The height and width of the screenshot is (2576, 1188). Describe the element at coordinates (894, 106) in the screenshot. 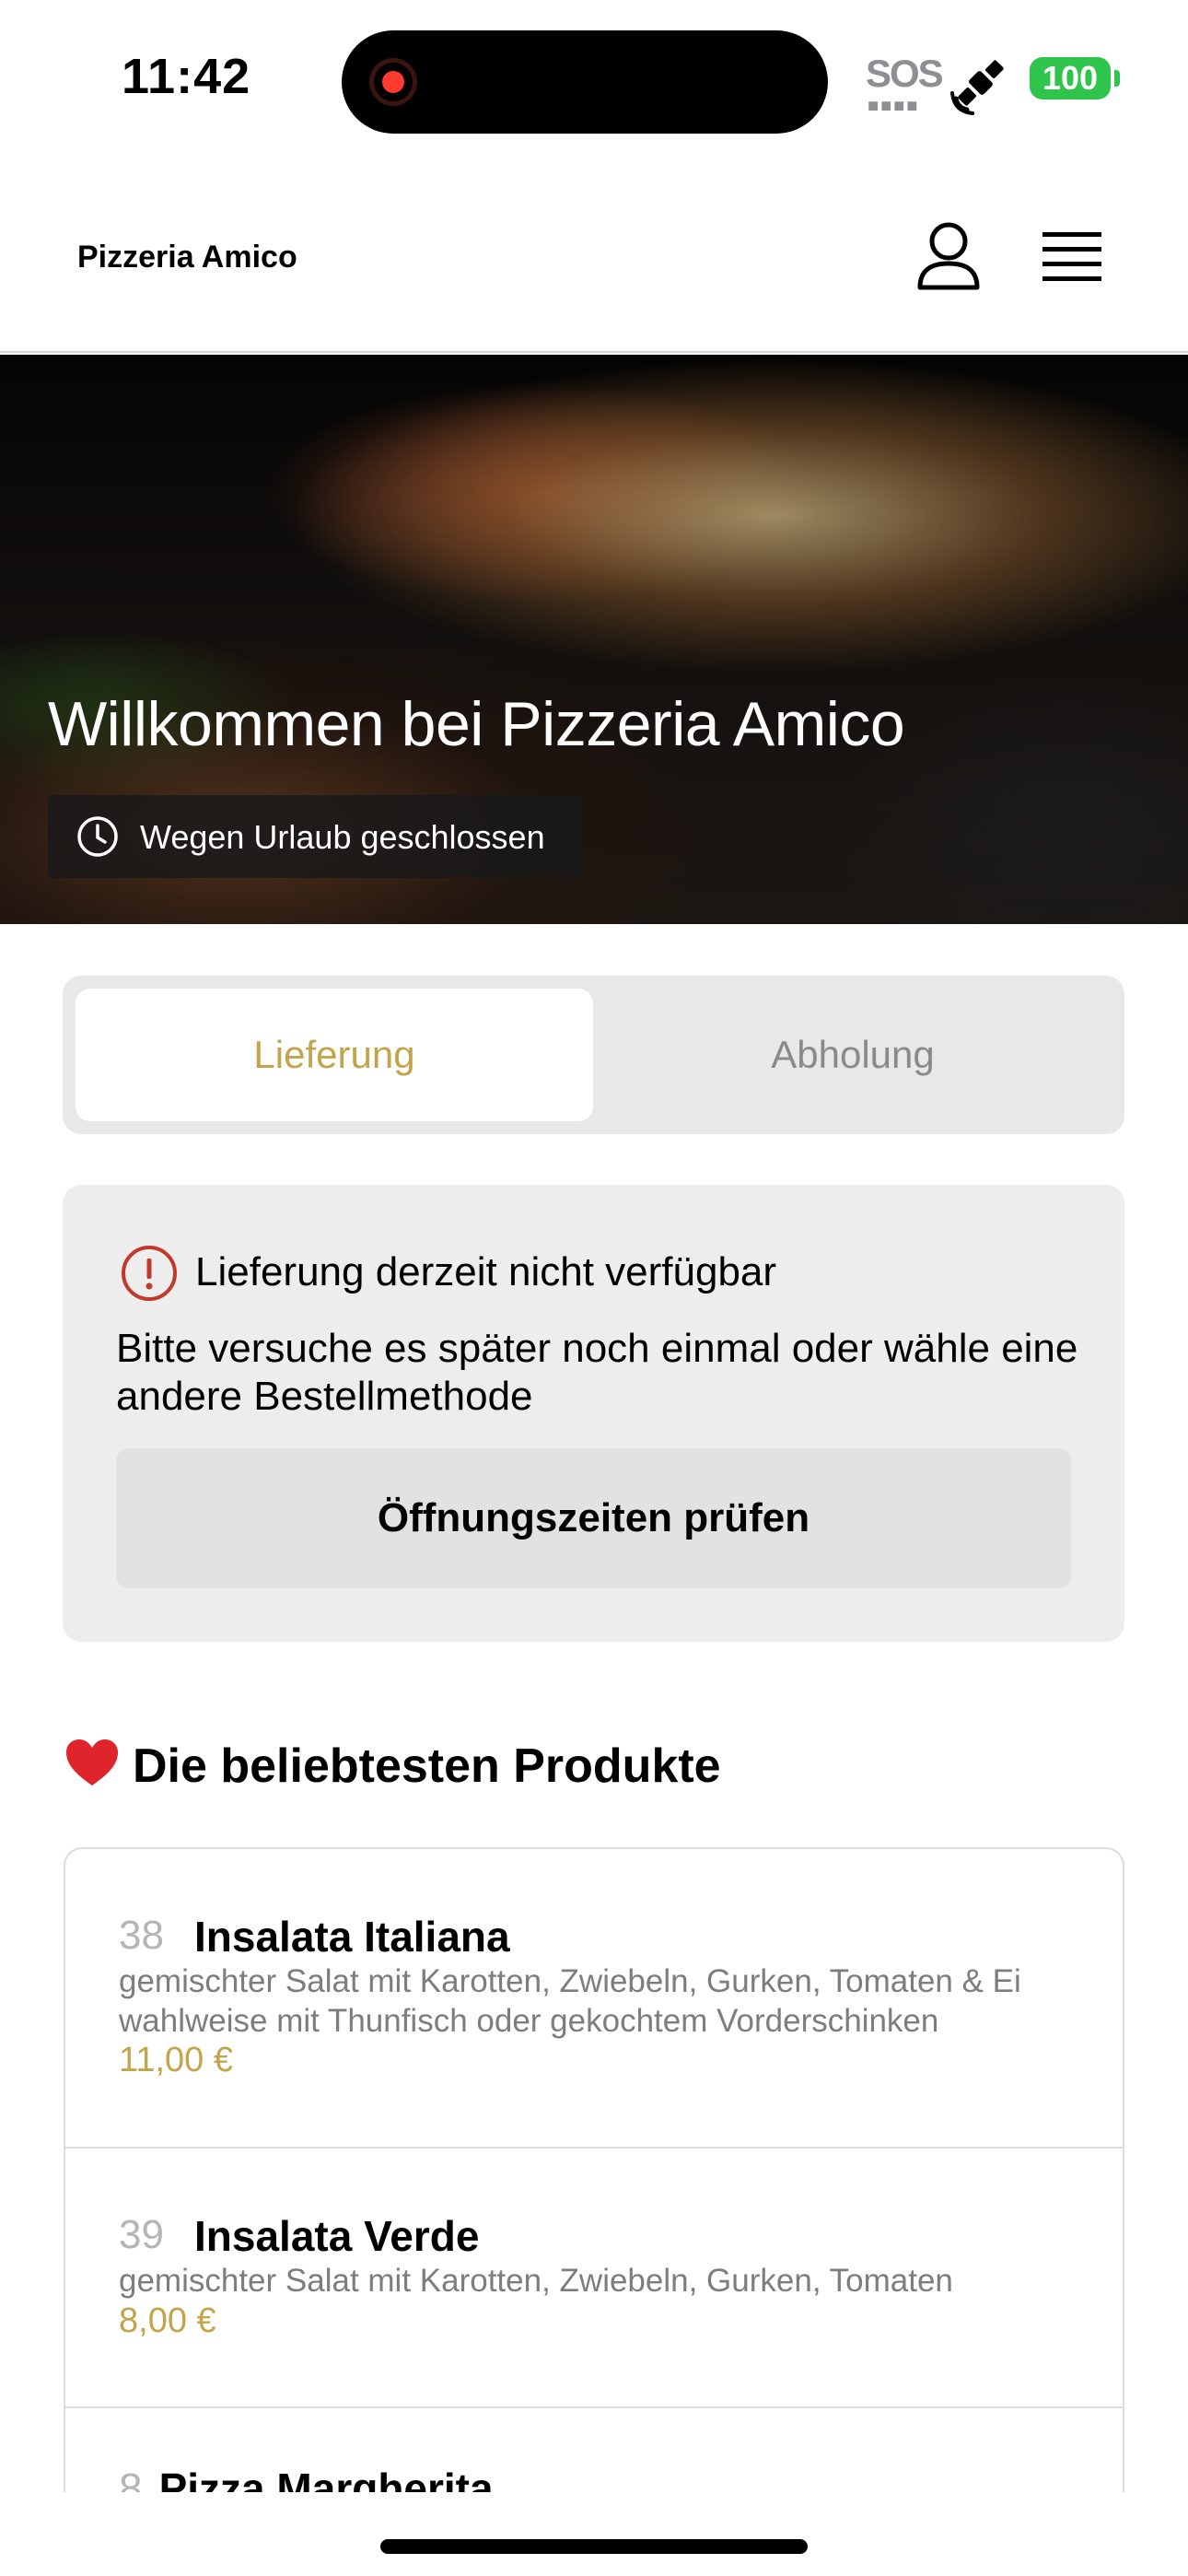

I see `signal-dots-icon: ■■■■` at that location.